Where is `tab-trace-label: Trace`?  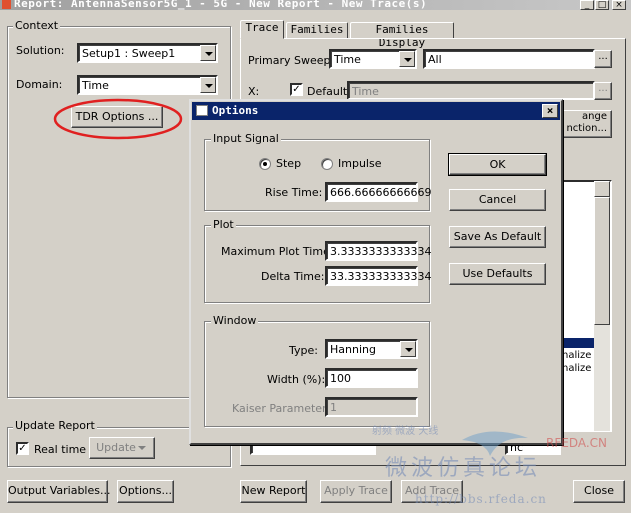
tab-trace-label: Trace is located at coordinates (262, 27).